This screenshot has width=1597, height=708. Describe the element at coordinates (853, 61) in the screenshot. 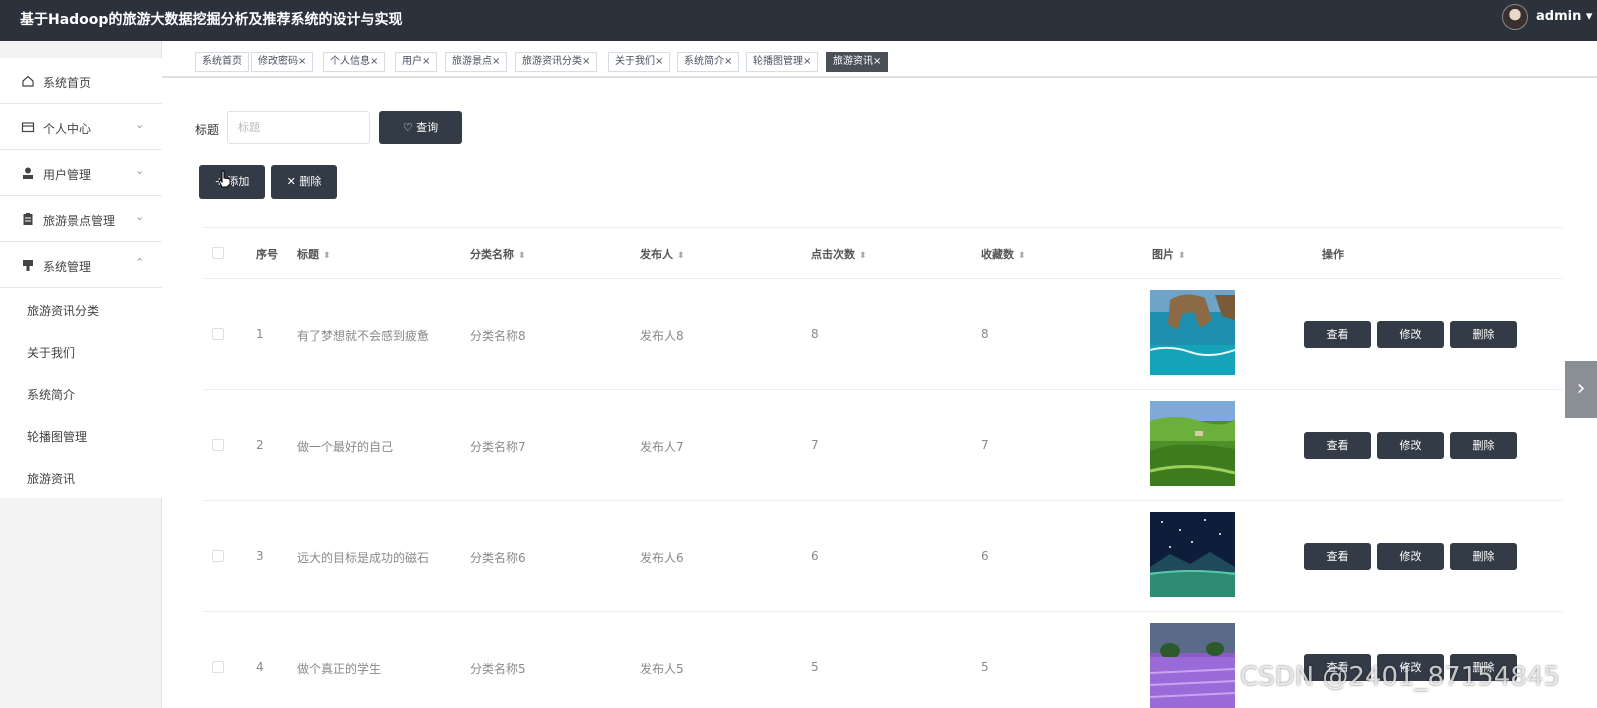

I see `tab-label: 旅游资讯` at that location.